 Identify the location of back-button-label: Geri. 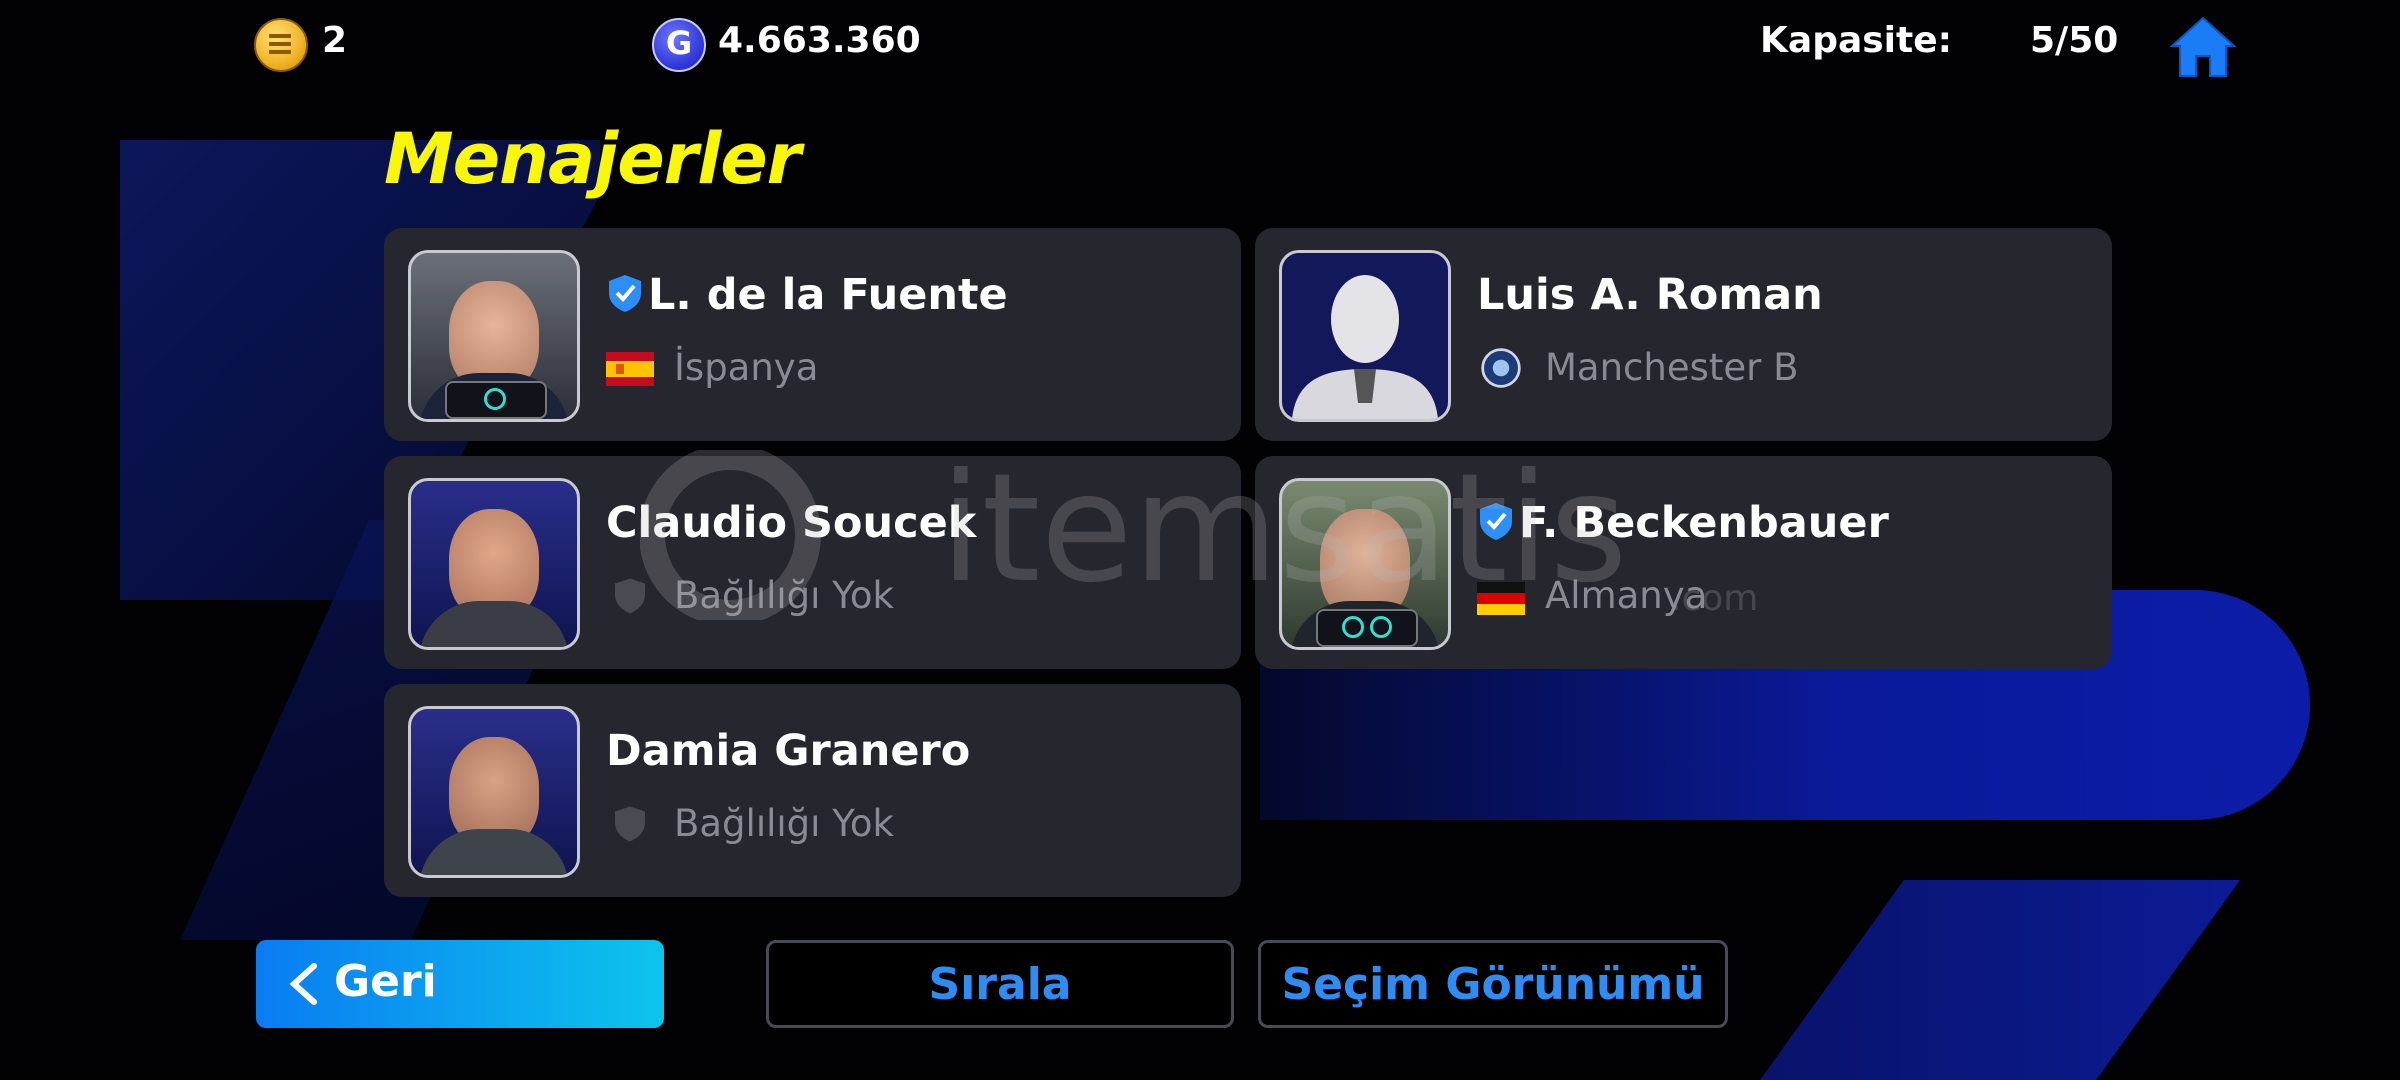
(385, 981).